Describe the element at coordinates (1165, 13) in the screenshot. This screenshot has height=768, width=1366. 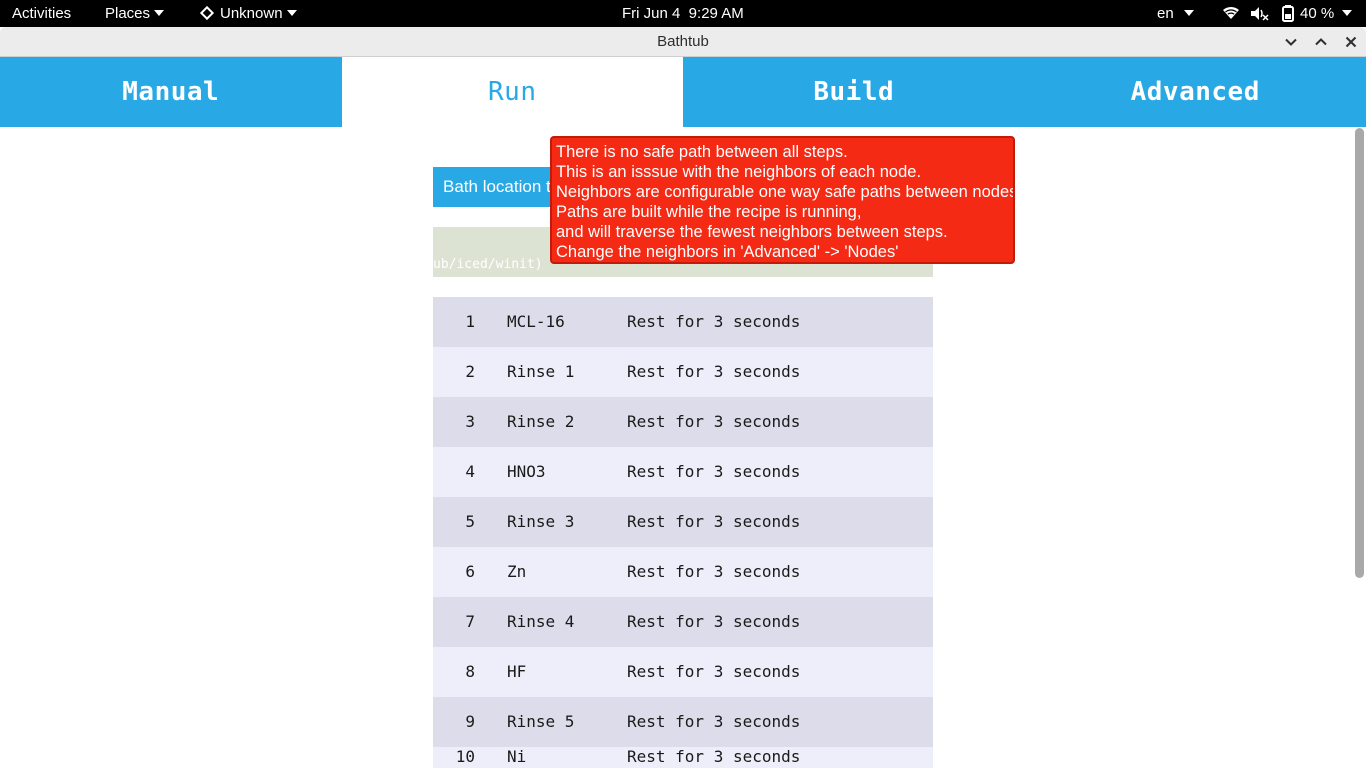
I see `language-label: en` at that location.